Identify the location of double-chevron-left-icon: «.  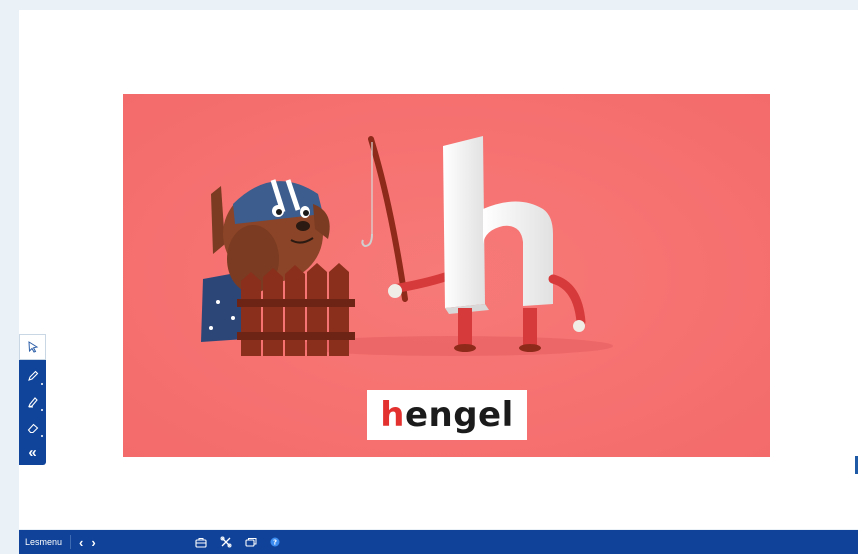
(32, 452).